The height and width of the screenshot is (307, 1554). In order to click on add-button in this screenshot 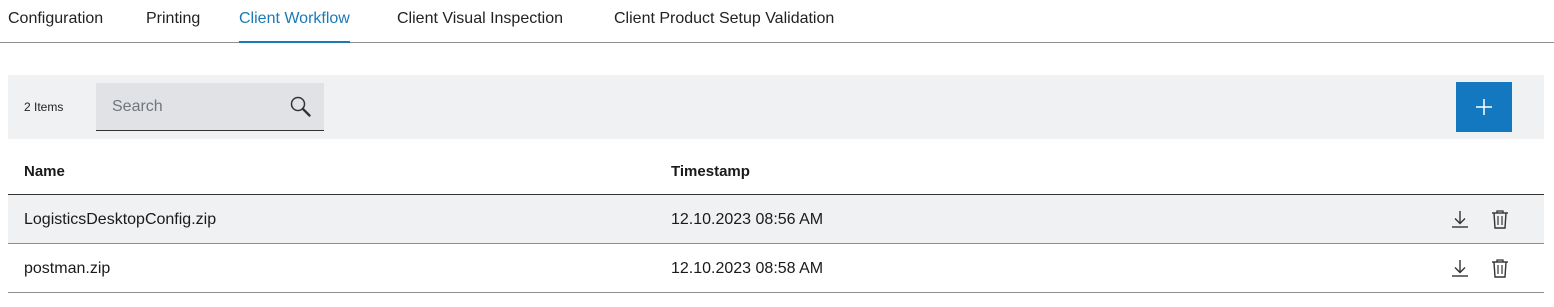, I will do `click(1484, 107)`.